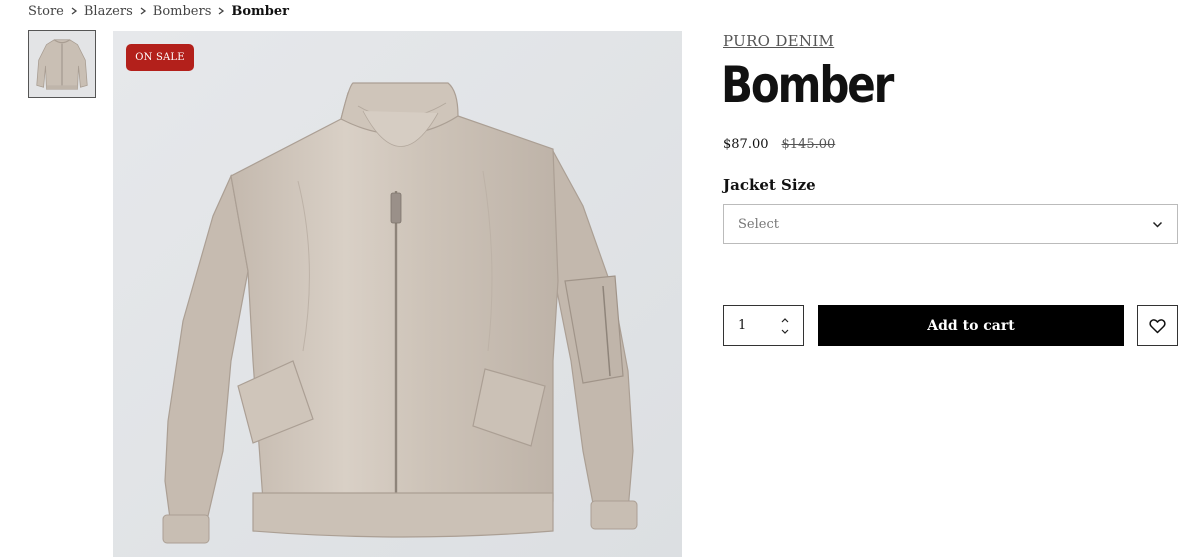 The width and height of the screenshot is (1200, 557). Describe the element at coordinates (785, 326) in the screenshot. I see `quantity-steppers` at that location.